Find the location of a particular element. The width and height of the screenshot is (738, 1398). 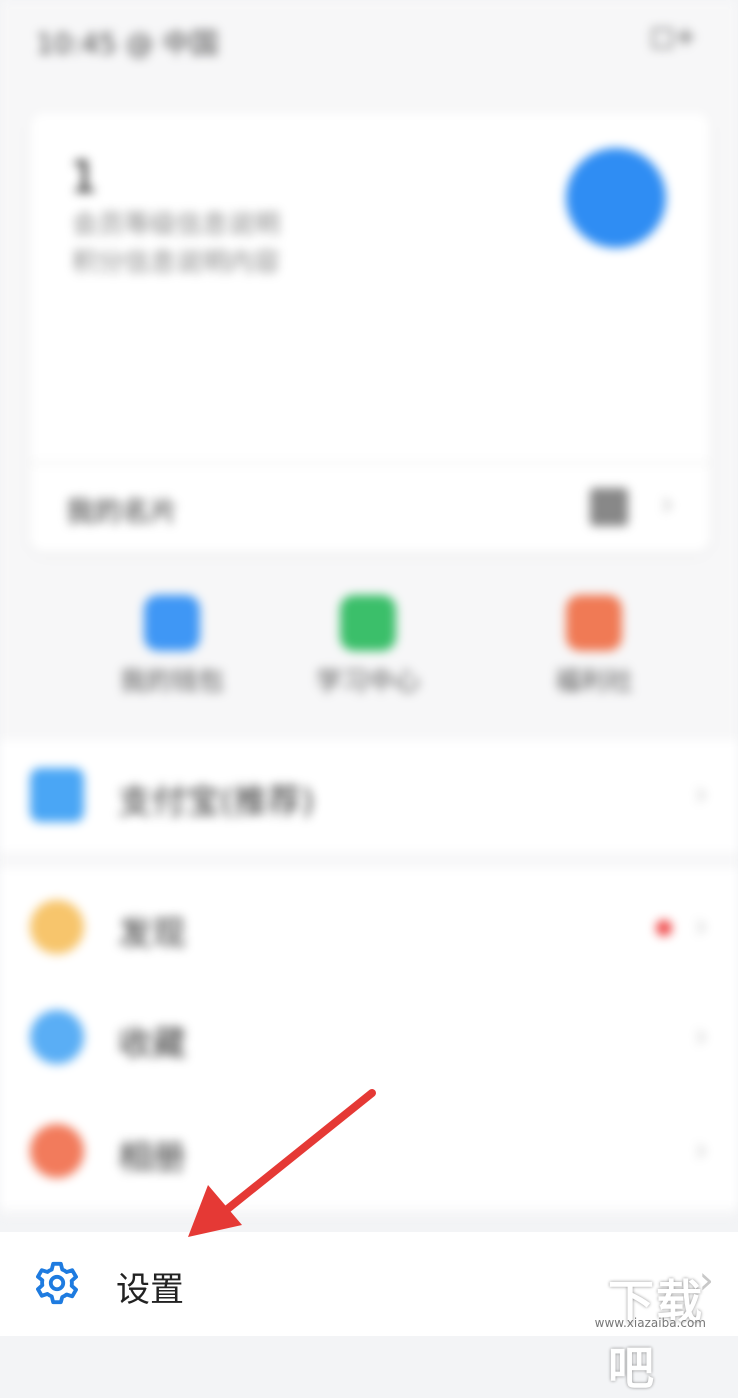

status-time: 10:45 @ 中国 is located at coordinates (127, 43).